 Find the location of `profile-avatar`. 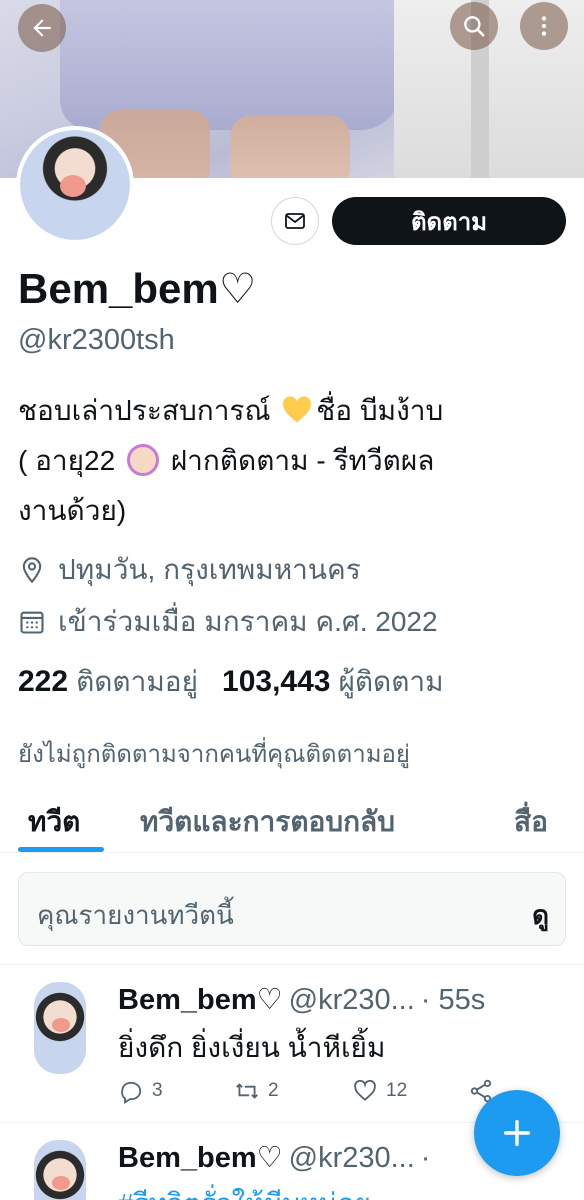

profile-avatar is located at coordinates (75, 185).